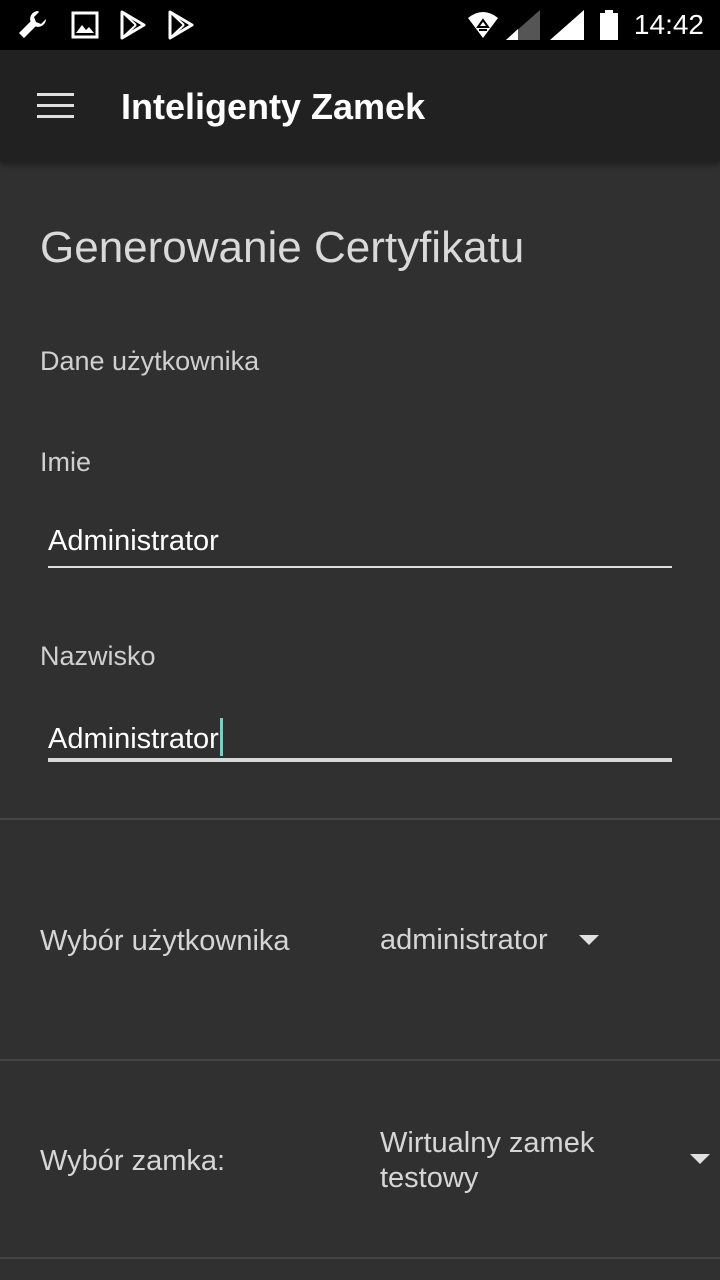 This screenshot has width=720, height=1280. I want to click on page-title: Generowanie Certyfikatu, so click(282, 247).